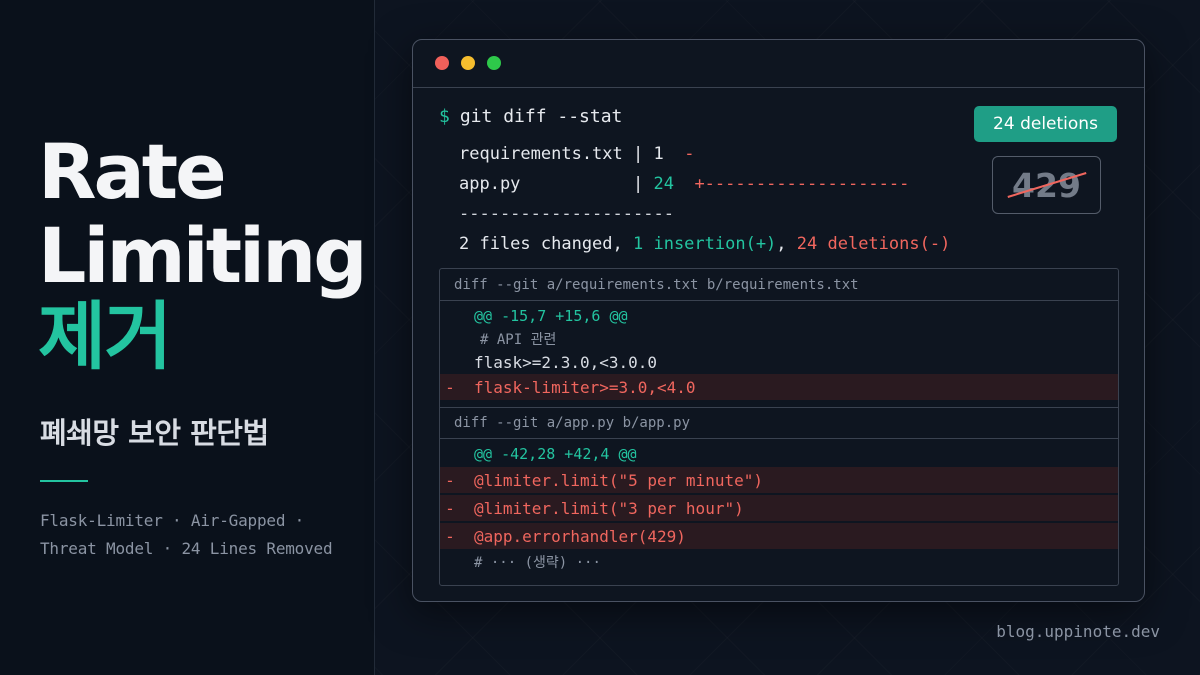 The height and width of the screenshot is (675, 1200). Describe the element at coordinates (556, 184) in the screenshot. I see `stat-file: app.py |` at that location.